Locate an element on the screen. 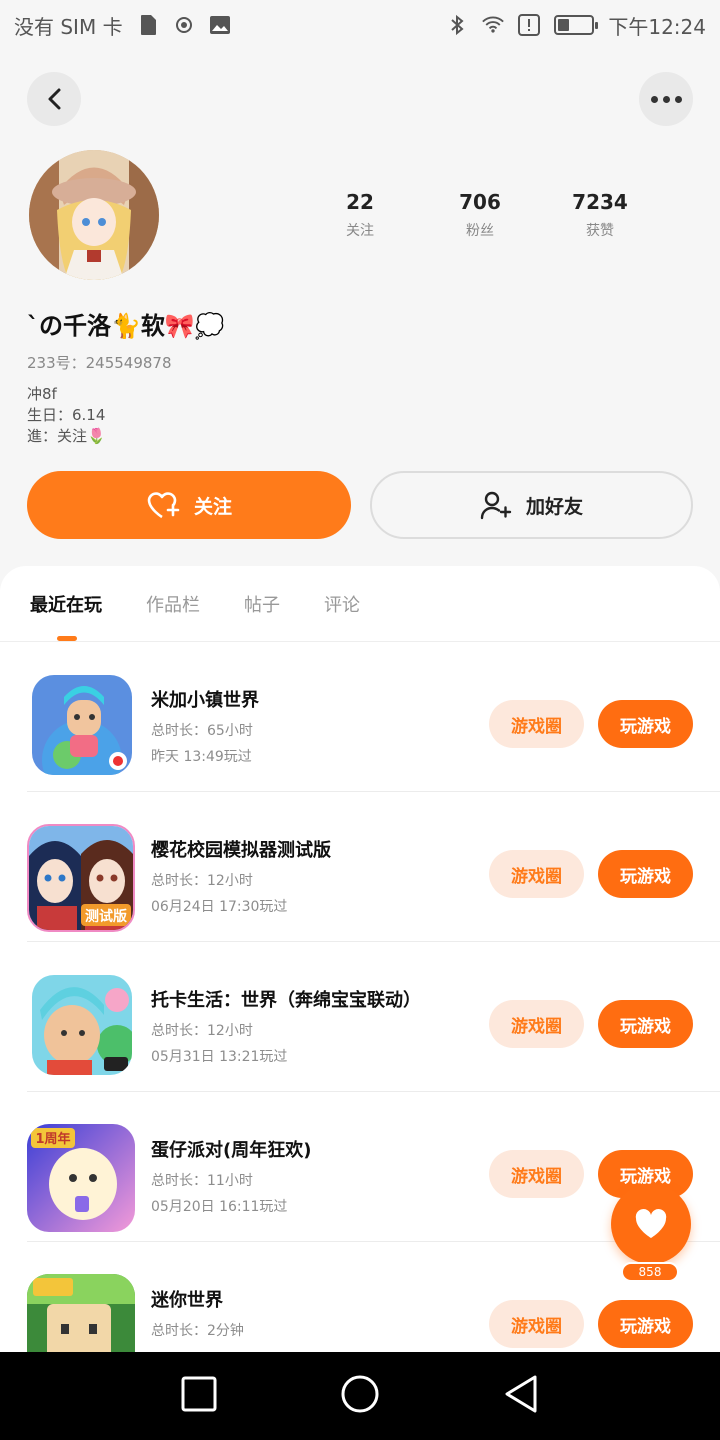 This screenshot has height=1440, width=720. nickname: `の千洛🐈软🎀💭 is located at coordinates (126, 326).